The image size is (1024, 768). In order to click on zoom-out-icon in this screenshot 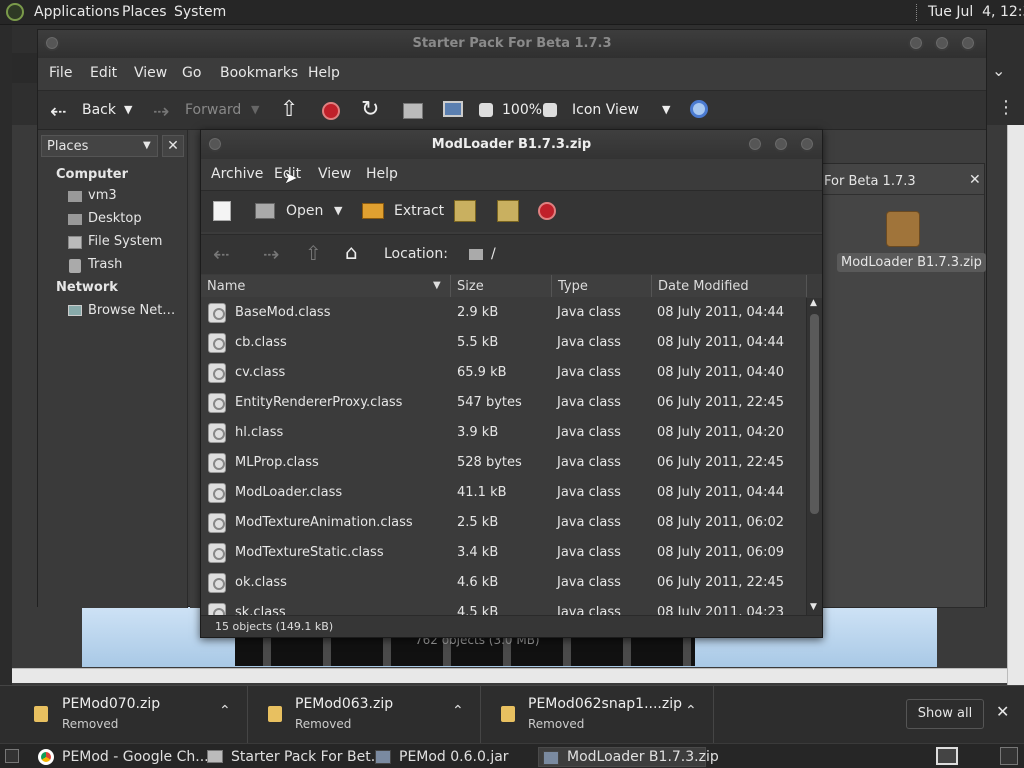, I will do `click(486, 110)`.